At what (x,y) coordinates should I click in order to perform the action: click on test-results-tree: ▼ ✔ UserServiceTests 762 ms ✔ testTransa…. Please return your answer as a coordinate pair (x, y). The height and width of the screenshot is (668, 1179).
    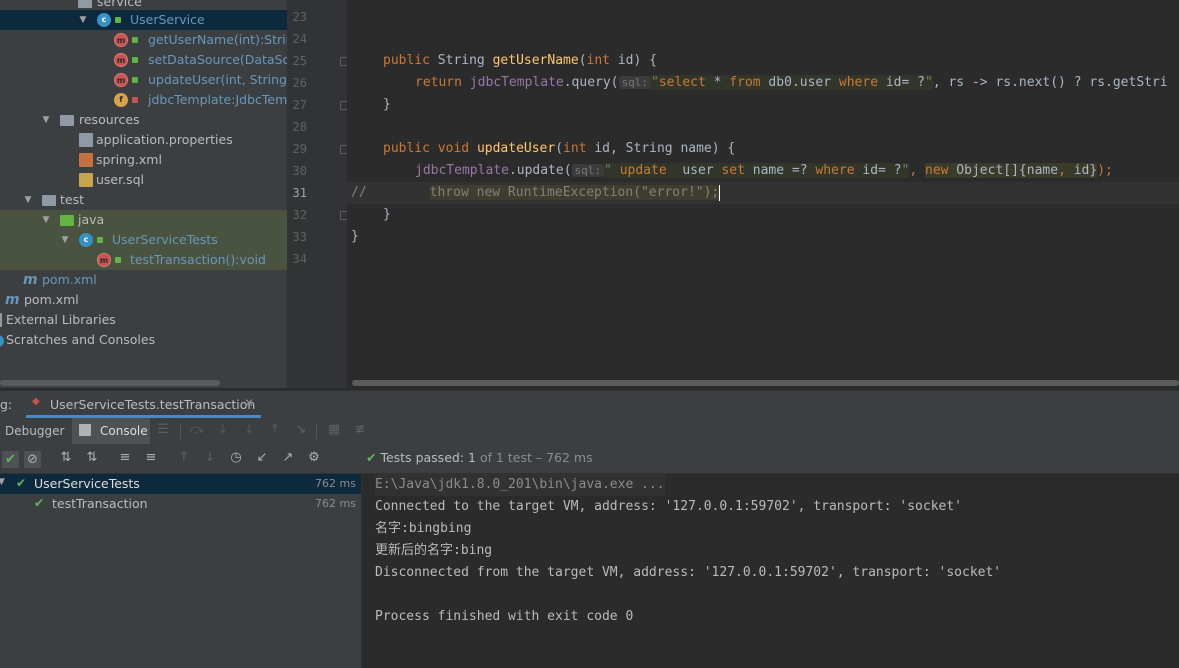
    Looking at the image, I should click on (181, 571).